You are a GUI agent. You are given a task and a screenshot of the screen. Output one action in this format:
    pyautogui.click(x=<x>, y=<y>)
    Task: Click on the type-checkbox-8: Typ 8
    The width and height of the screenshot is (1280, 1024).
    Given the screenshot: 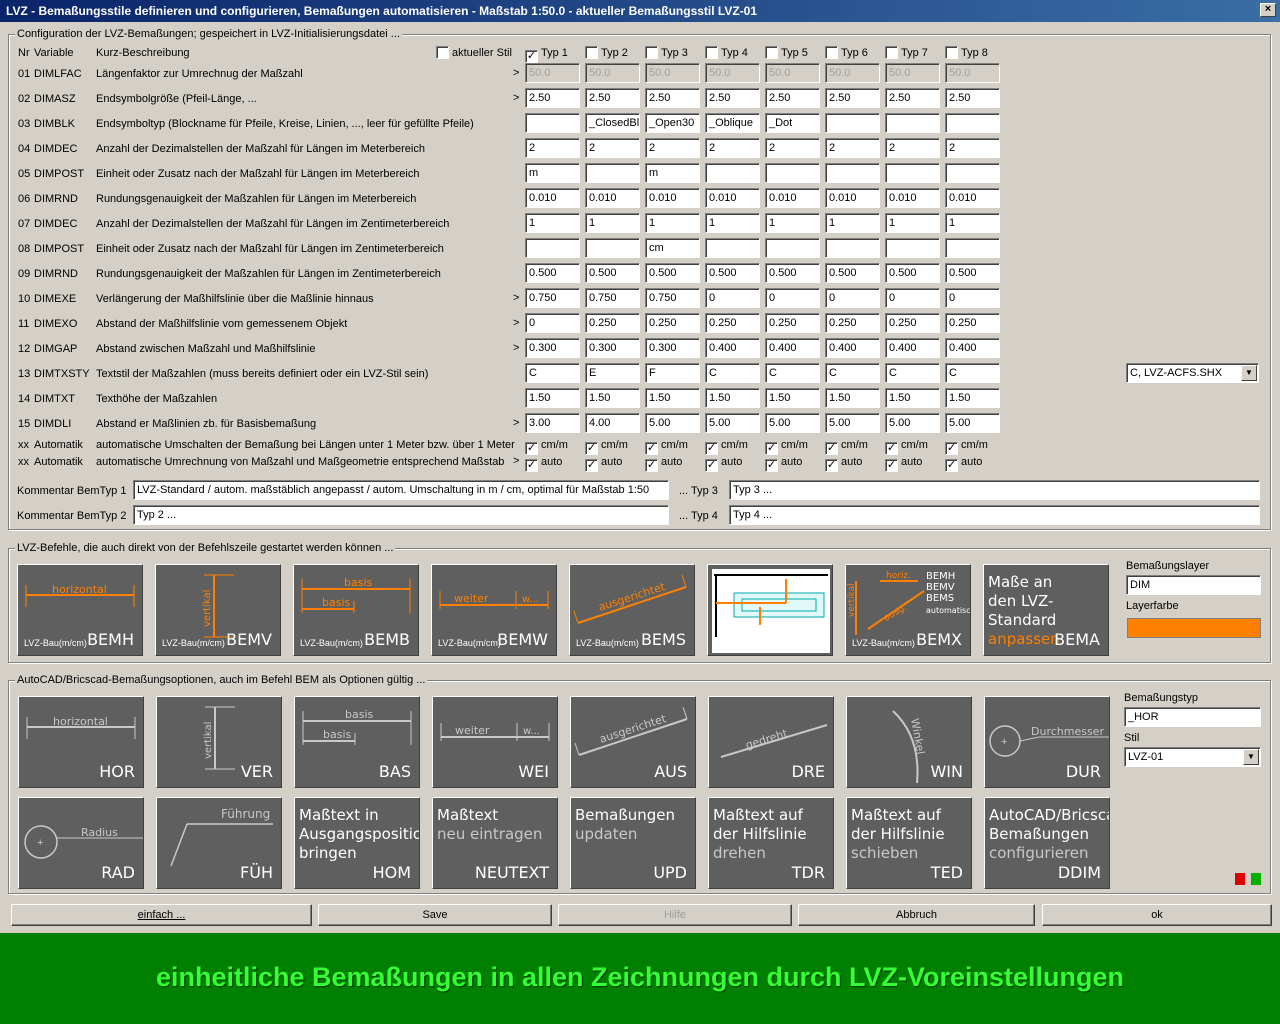 What is the action you would take?
    pyautogui.click(x=966, y=53)
    